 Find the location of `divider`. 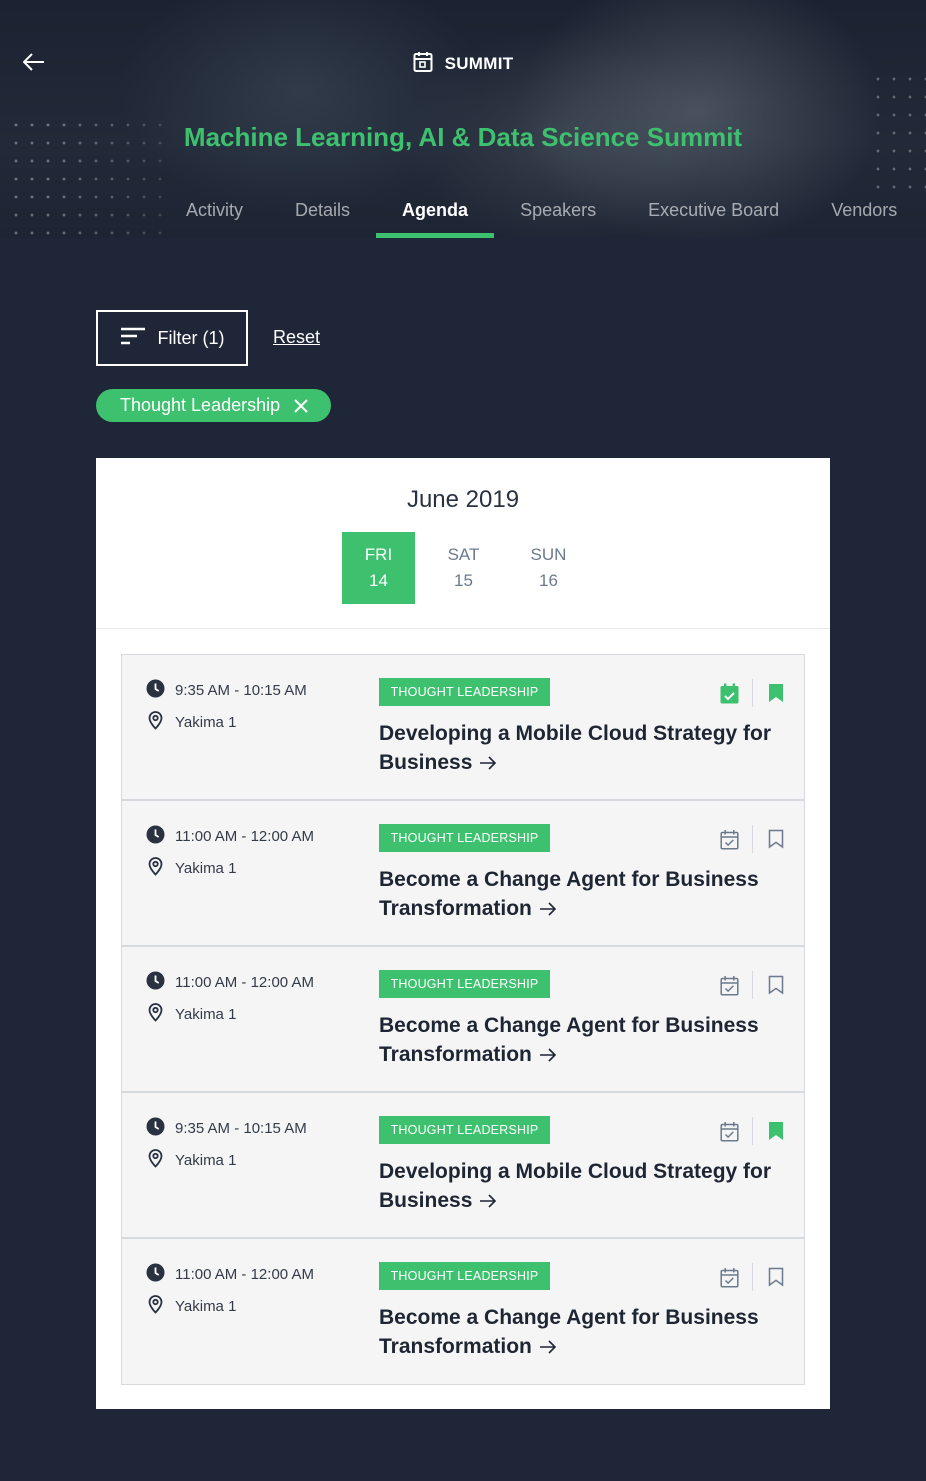

divider is located at coordinates (463, 628).